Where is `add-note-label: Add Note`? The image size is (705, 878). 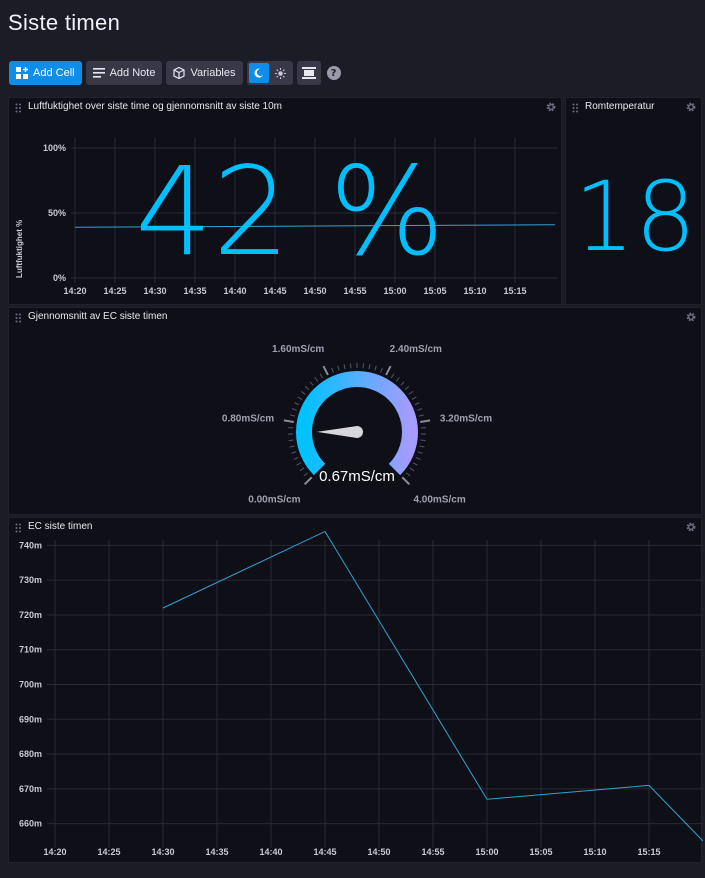 add-note-label: Add Note is located at coordinates (132, 73).